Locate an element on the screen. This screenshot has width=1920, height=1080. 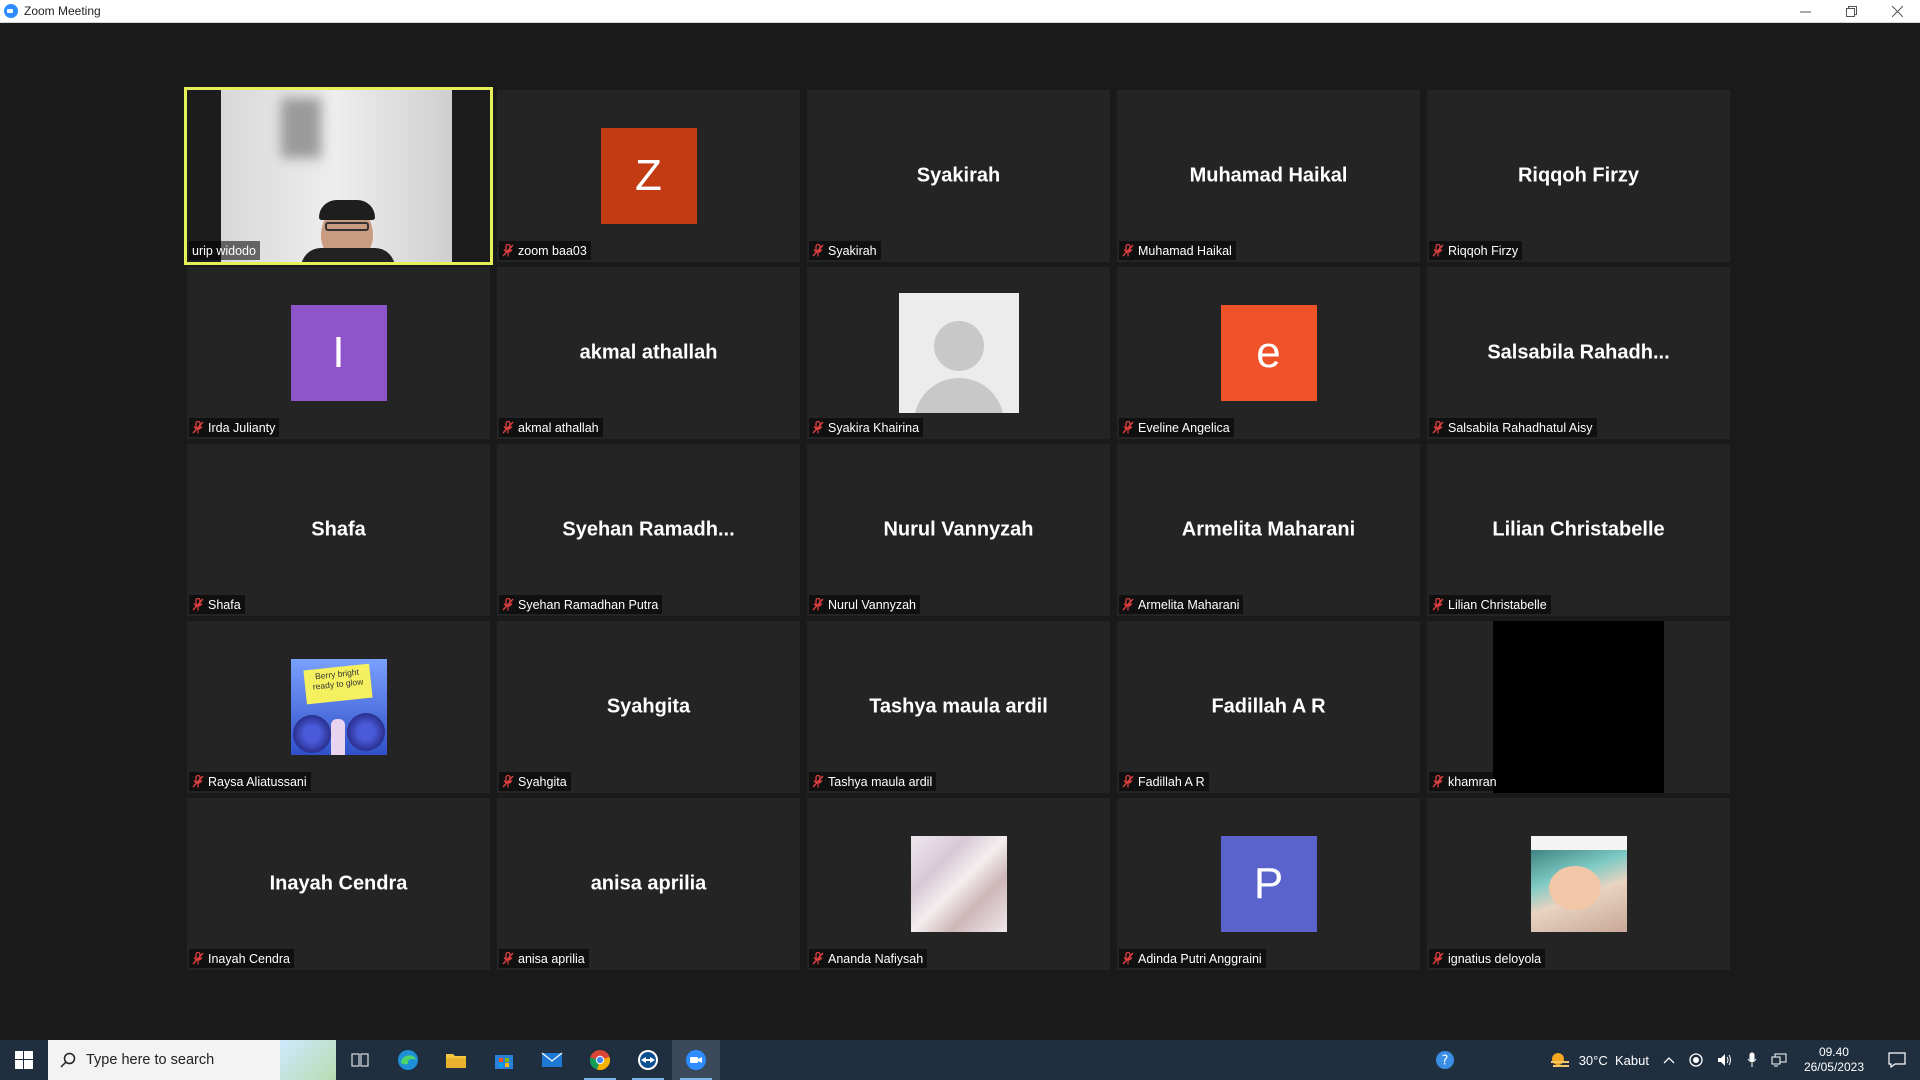
participant-tile: Ananda Nafiysah is located at coordinates (958, 884).